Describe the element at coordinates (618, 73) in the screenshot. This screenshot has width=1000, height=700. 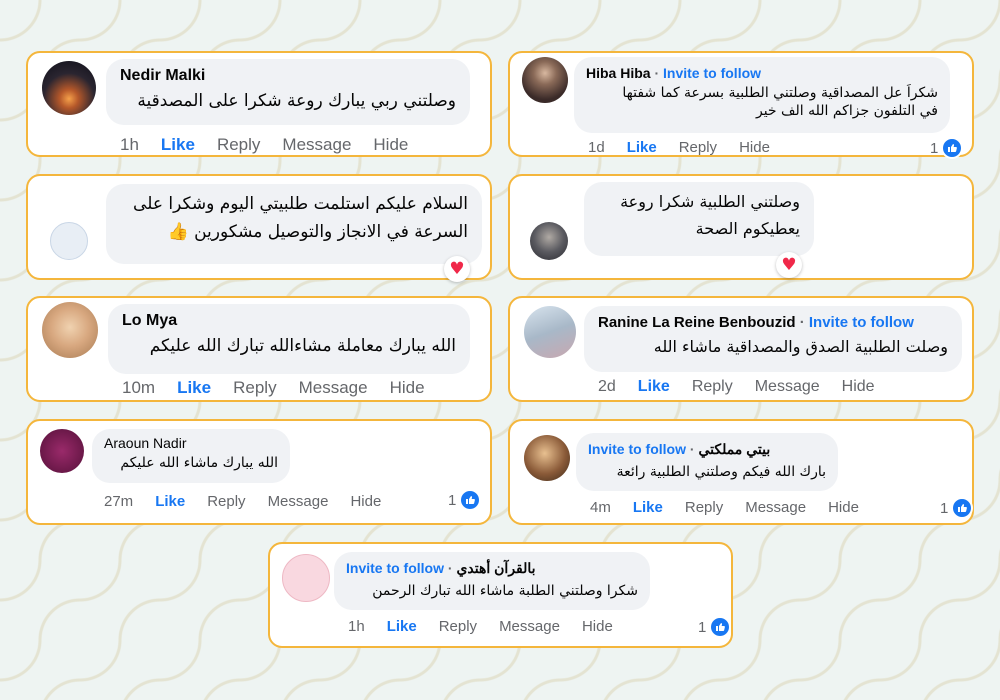
I see `author-name: Hiba Hiba` at that location.